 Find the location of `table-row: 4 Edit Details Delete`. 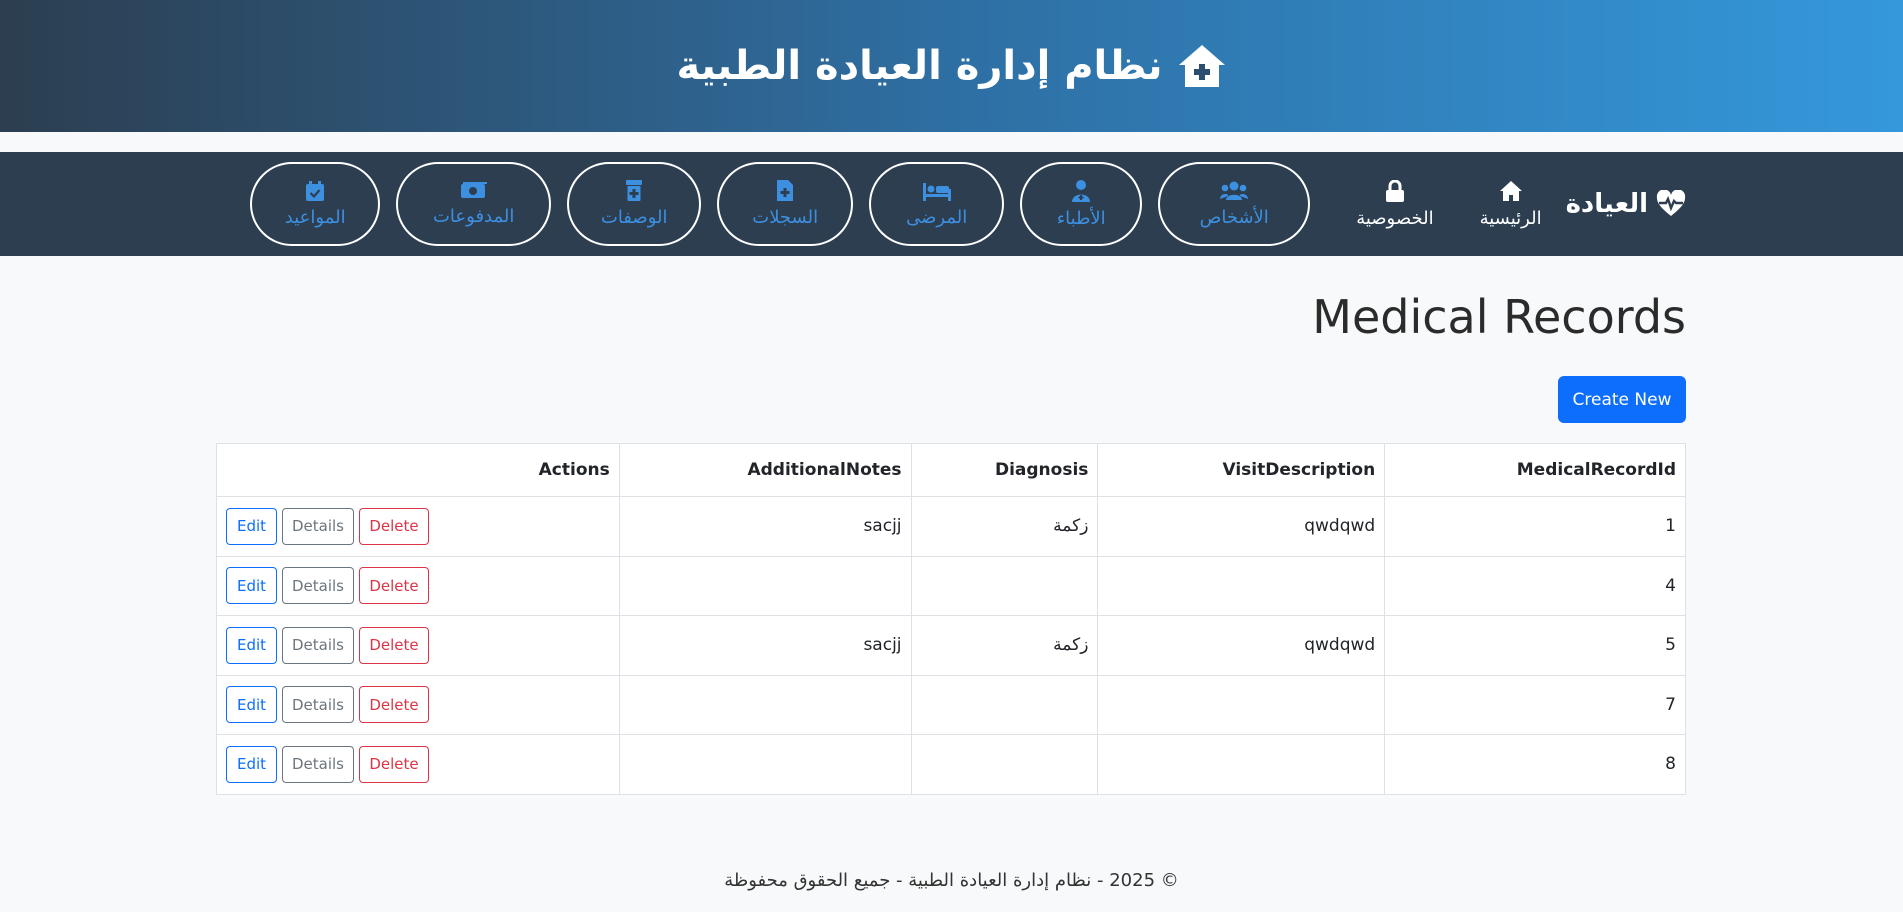

table-row: 4 Edit Details Delete is located at coordinates (951, 585).